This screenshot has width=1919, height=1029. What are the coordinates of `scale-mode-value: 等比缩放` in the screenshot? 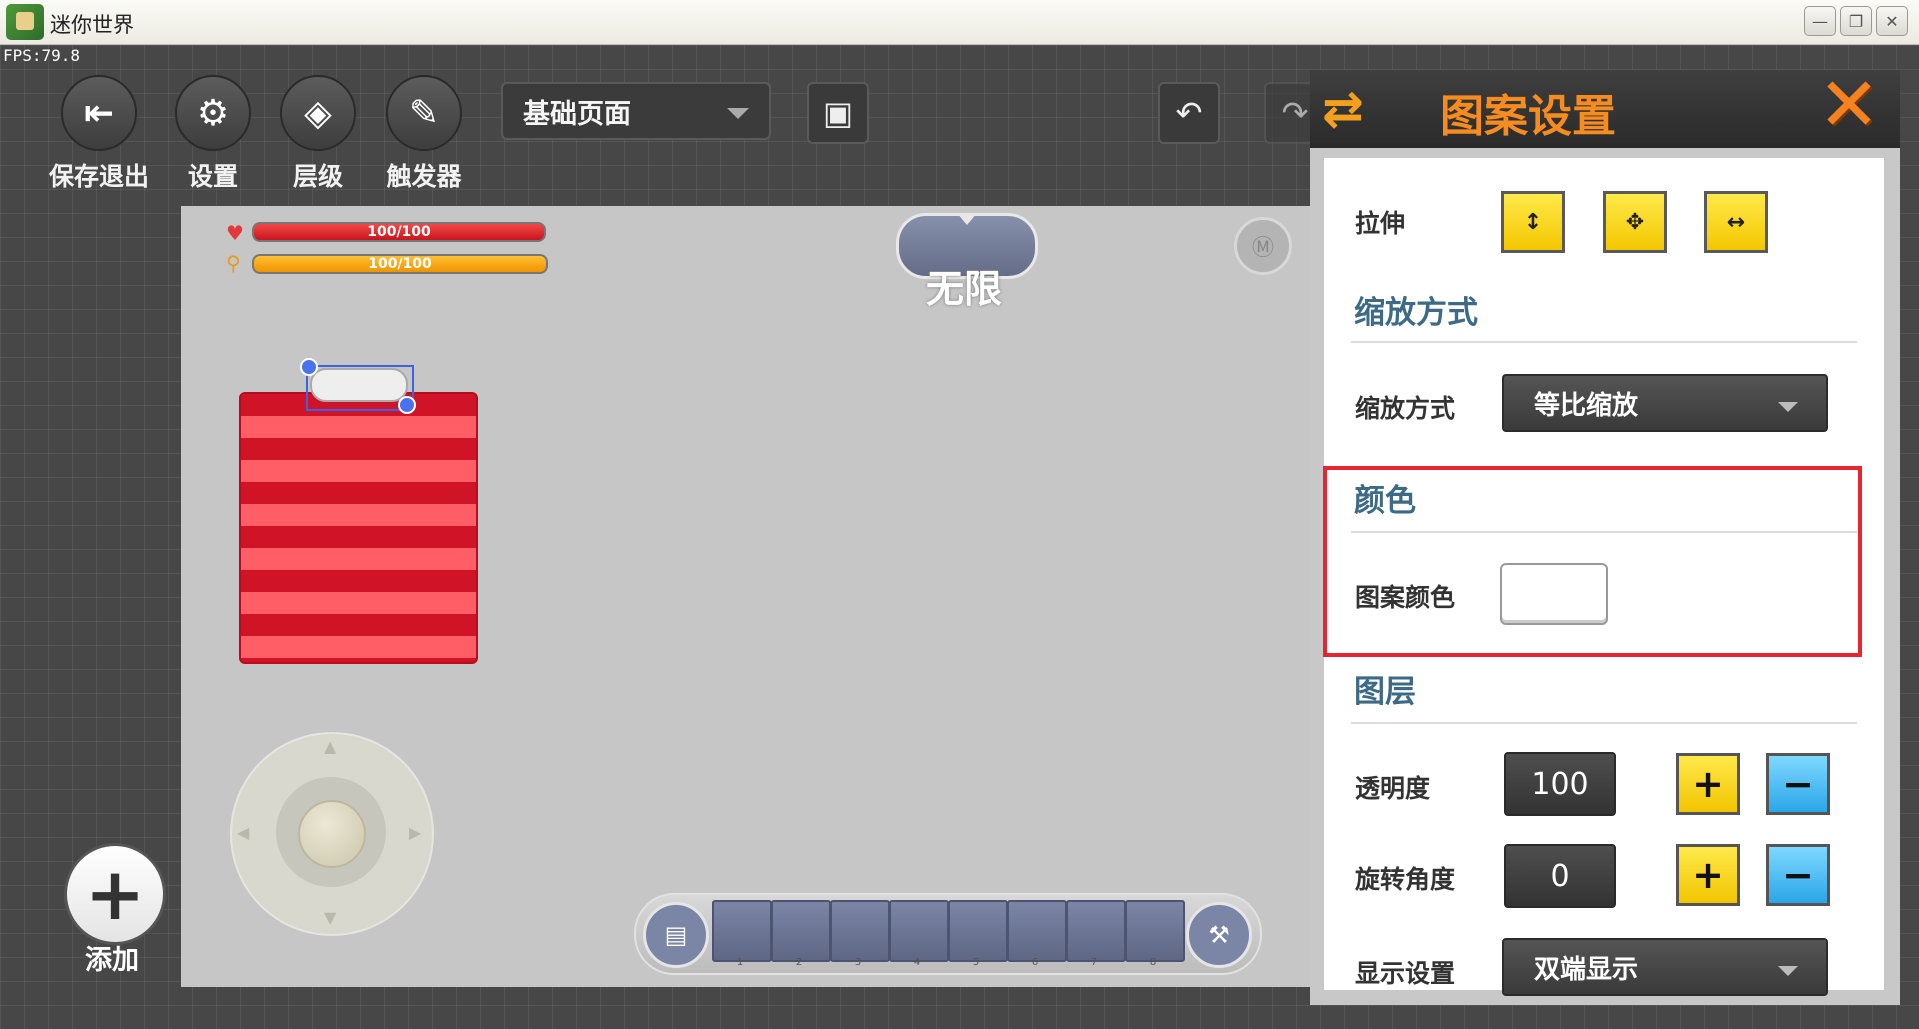 It's located at (1586, 405).